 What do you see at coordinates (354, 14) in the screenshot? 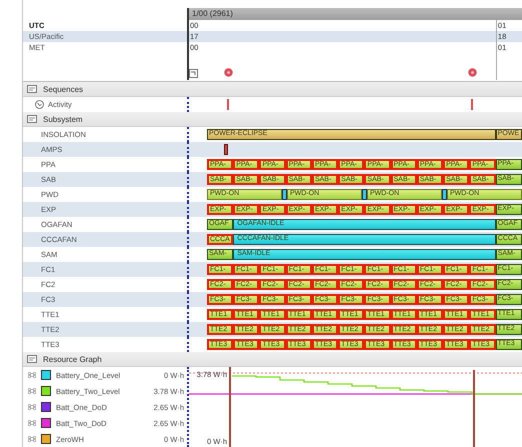
I see `time-range-bar: 1/00 (2961)` at bounding box center [354, 14].